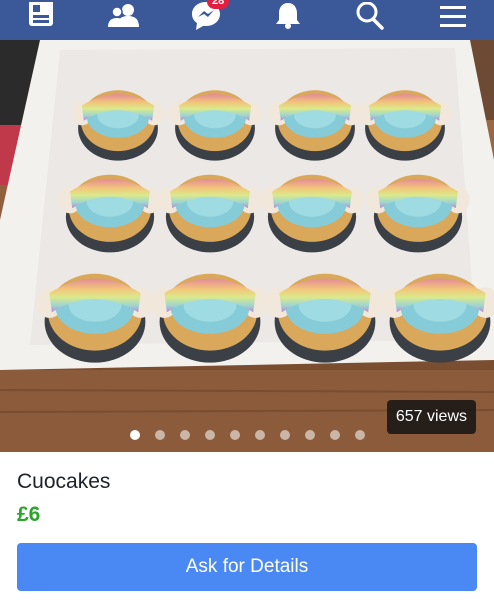 This screenshot has width=494, height=600. I want to click on menu-icon, so click(453, 16).